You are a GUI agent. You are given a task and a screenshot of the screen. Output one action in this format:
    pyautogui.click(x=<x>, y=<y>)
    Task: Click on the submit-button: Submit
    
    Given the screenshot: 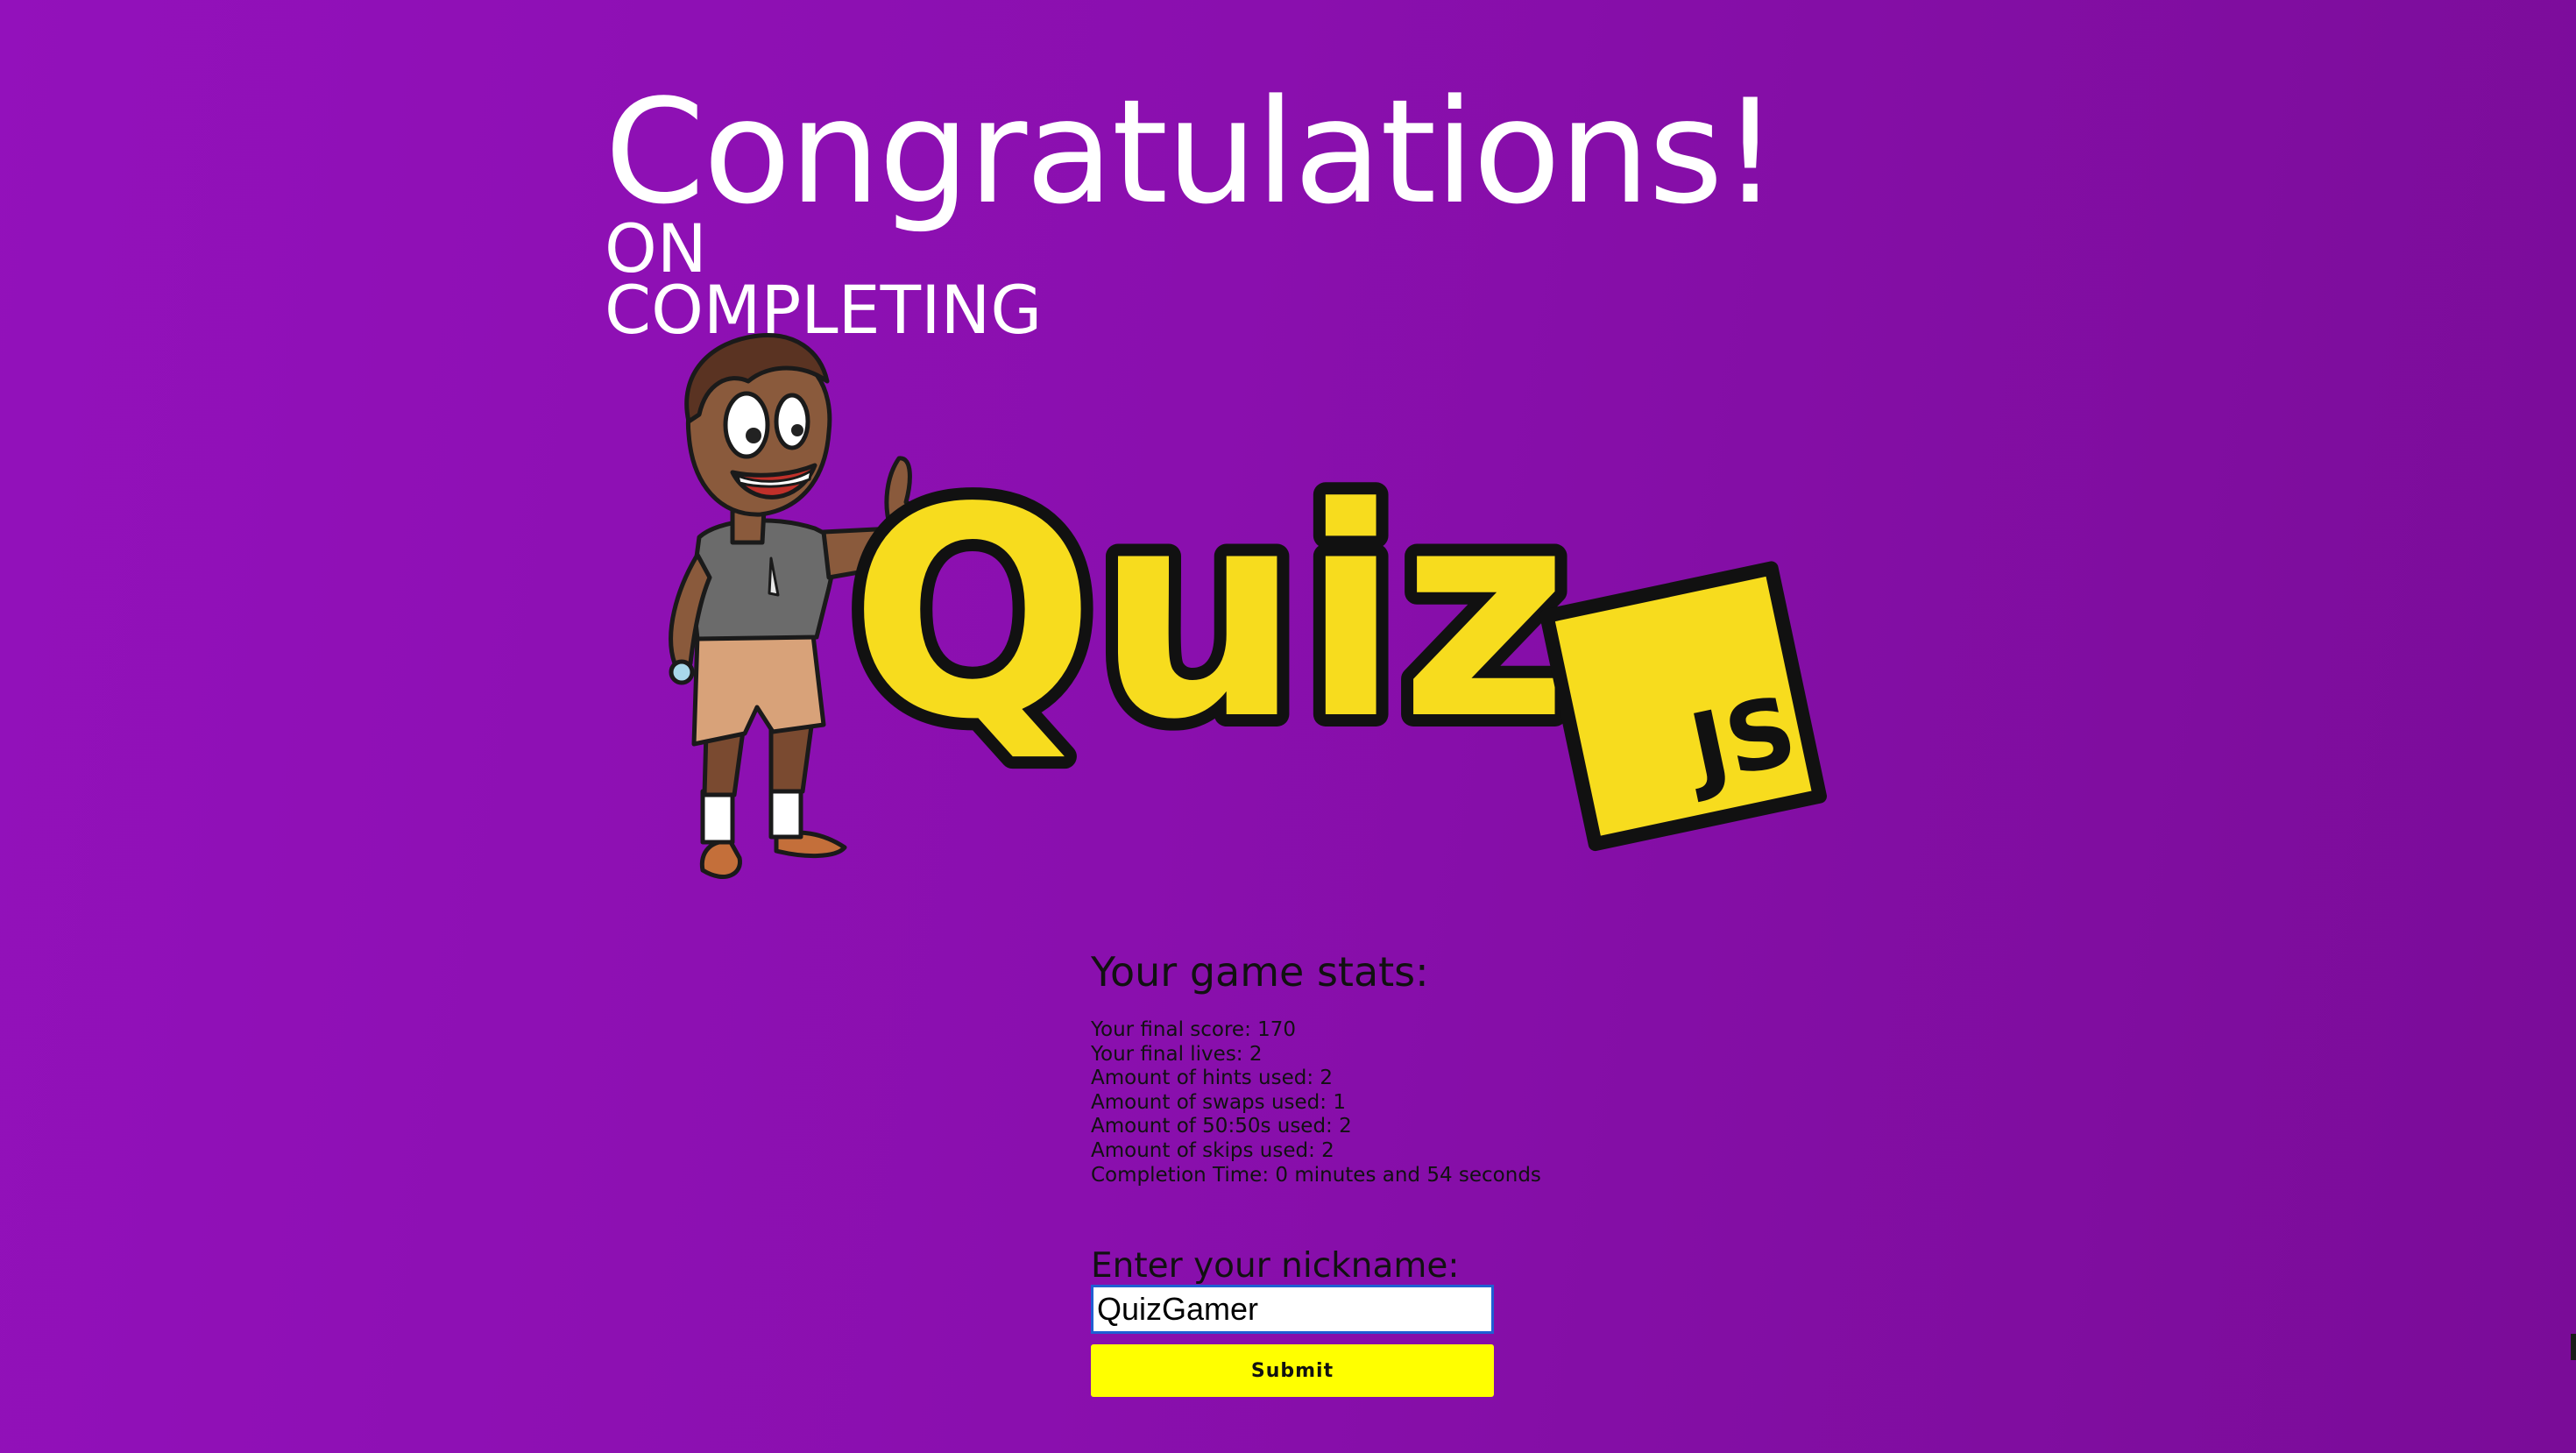 What is the action you would take?
    pyautogui.click(x=1292, y=1370)
    